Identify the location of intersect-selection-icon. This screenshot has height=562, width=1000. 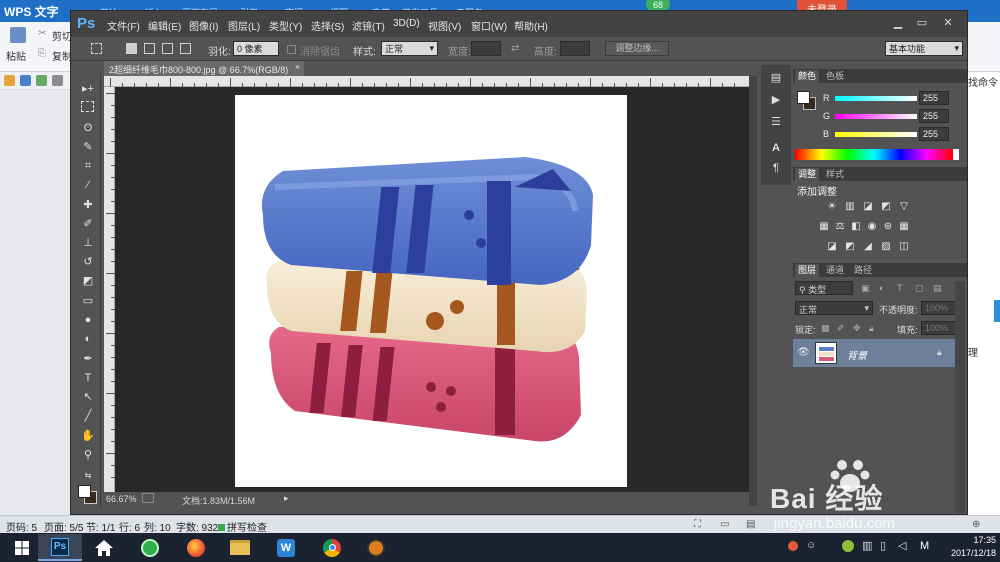
(185, 48).